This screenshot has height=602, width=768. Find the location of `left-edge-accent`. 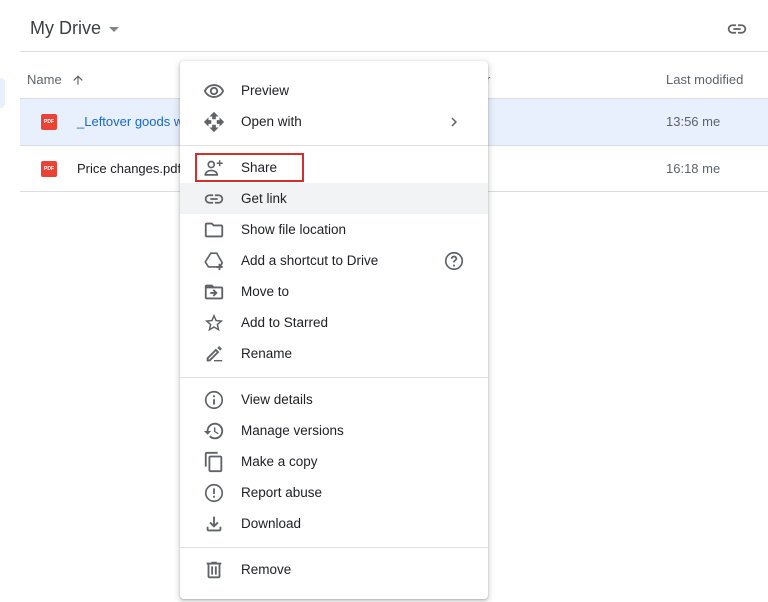

left-edge-accent is located at coordinates (2, 93).